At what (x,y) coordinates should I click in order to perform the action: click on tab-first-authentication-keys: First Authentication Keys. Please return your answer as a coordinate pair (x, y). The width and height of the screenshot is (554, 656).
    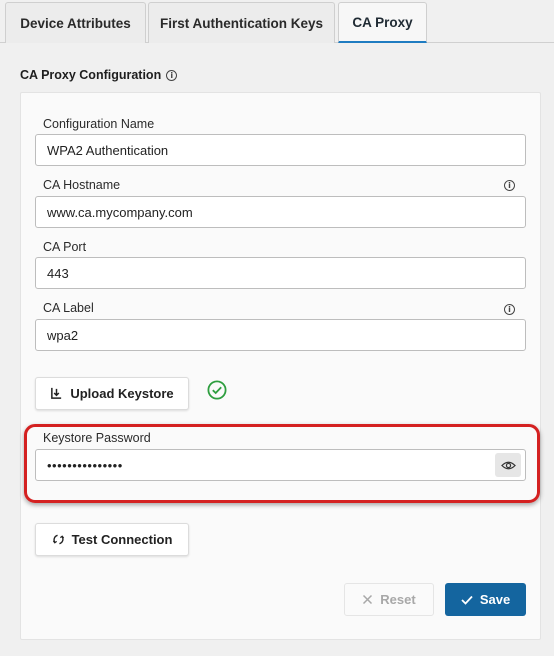
    Looking at the image, I should click on (241, 22).